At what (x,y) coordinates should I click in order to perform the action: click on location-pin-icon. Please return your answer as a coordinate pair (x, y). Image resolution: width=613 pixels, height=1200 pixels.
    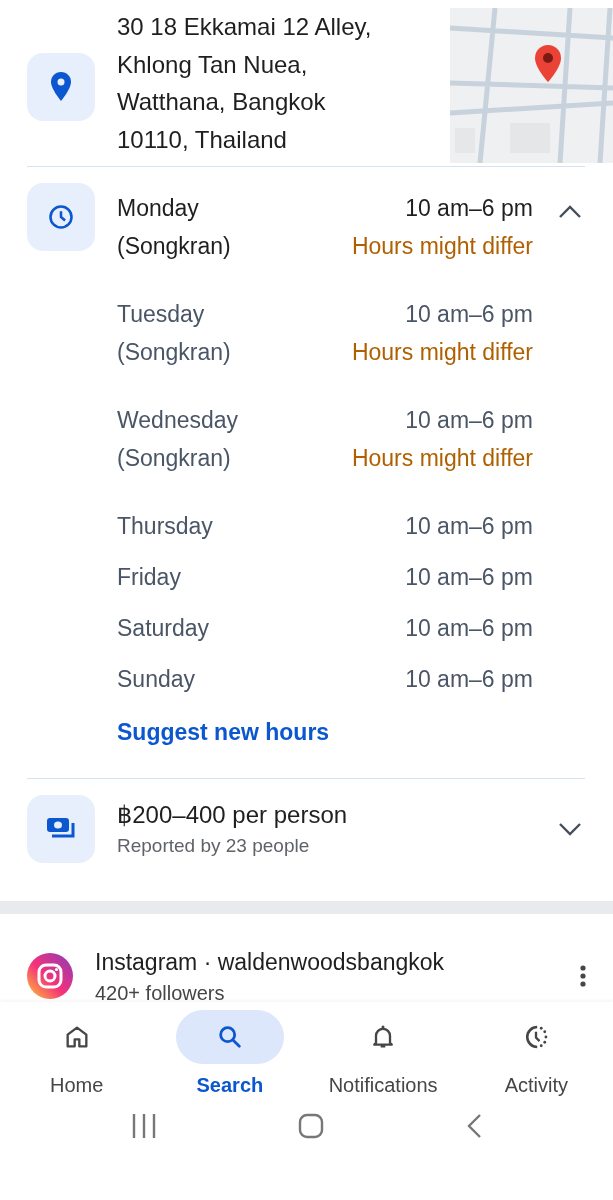
    Looking at the image, I should click on (61, 87).